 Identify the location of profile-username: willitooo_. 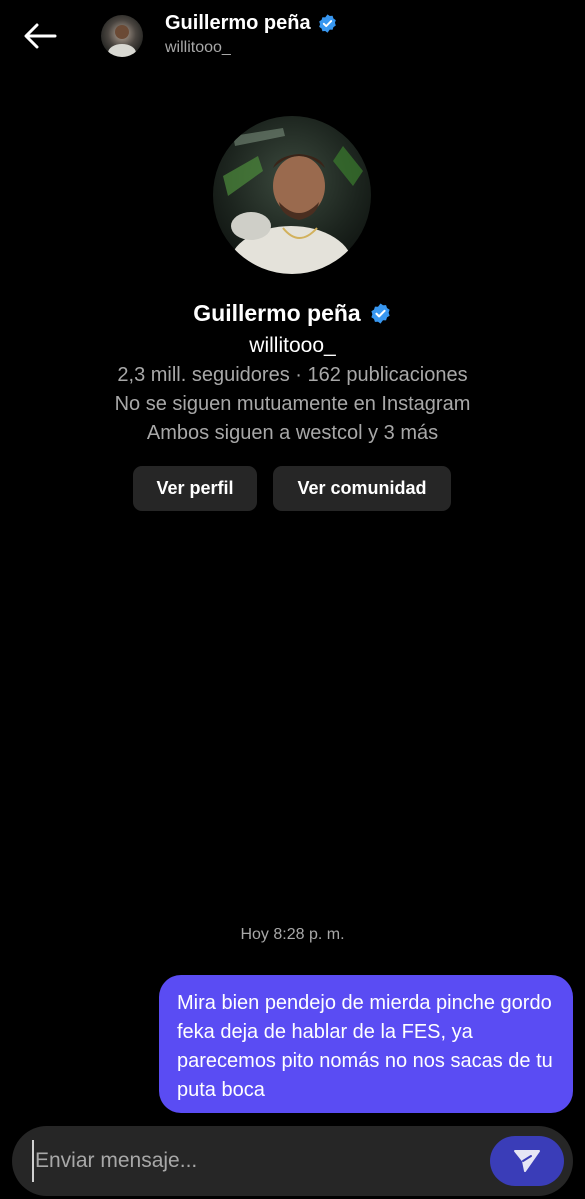
(292, 345).